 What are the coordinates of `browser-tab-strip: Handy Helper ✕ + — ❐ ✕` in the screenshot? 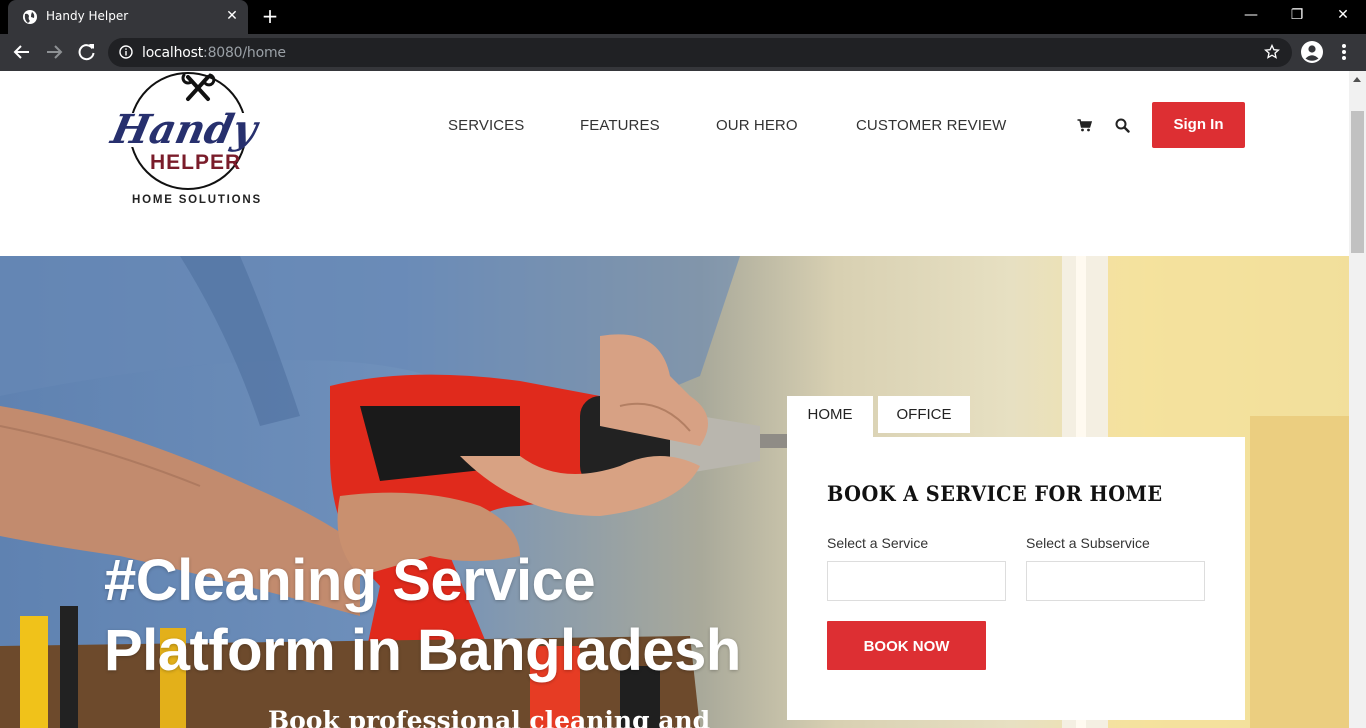 It's located at (683, 17).